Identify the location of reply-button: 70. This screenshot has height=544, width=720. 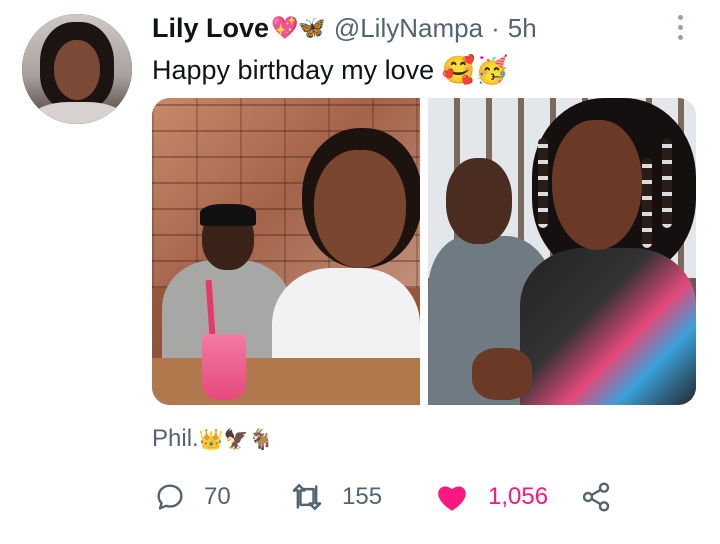
(192, 497).